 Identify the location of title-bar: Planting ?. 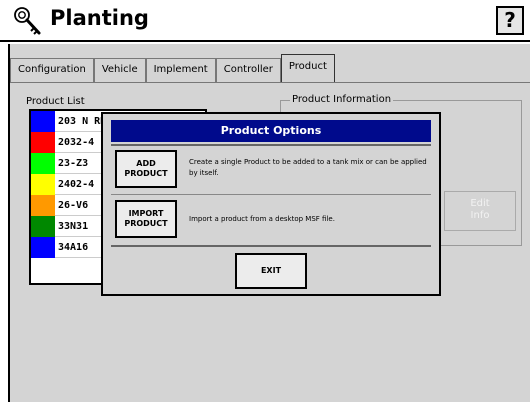
(265, 21).